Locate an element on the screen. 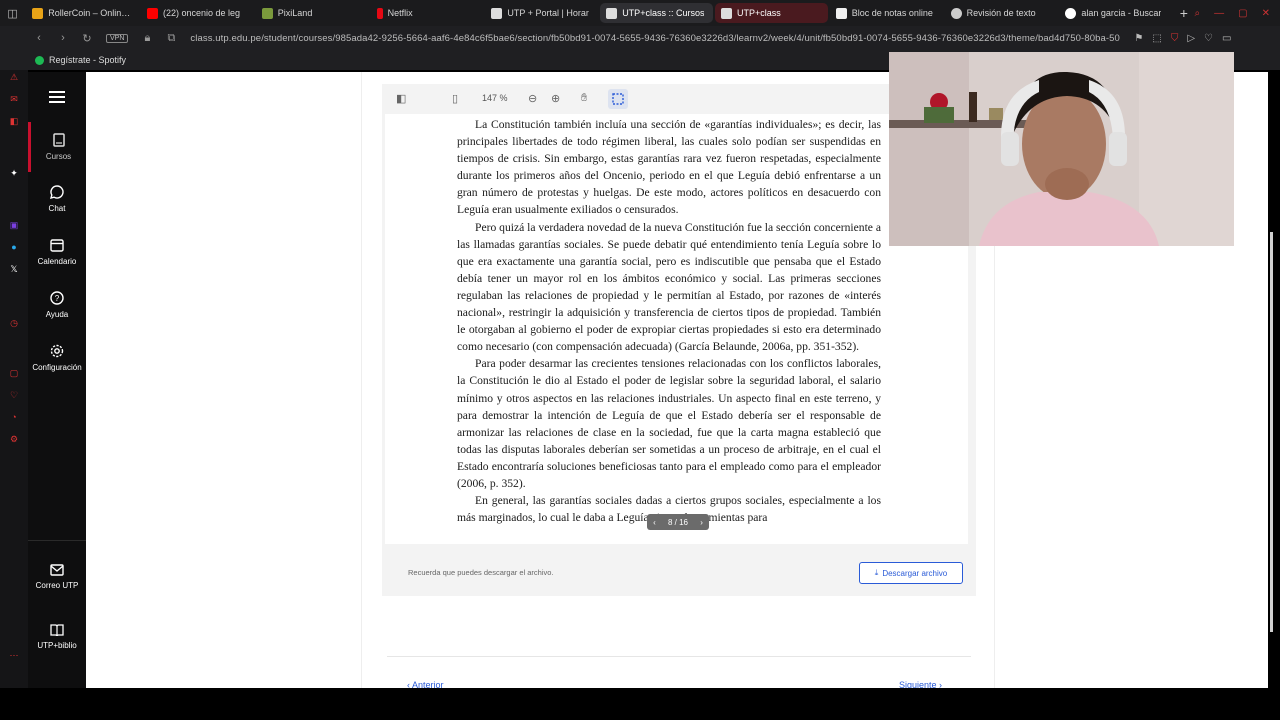 The image size is (1280, 720). tab-pixiland: PixiLand is located at coordinates (312, 13).